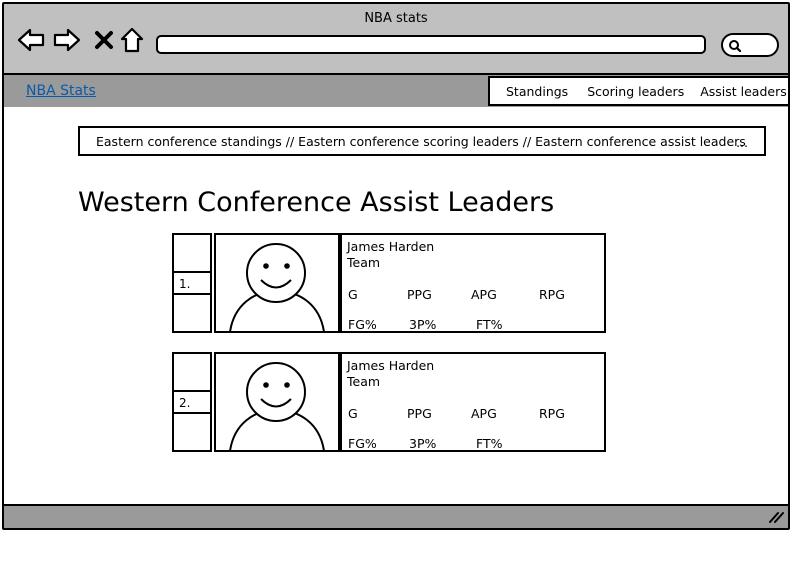  I want to click on nav-menu: Standings Scoring leaders Assist leaders, so click(639, 91).